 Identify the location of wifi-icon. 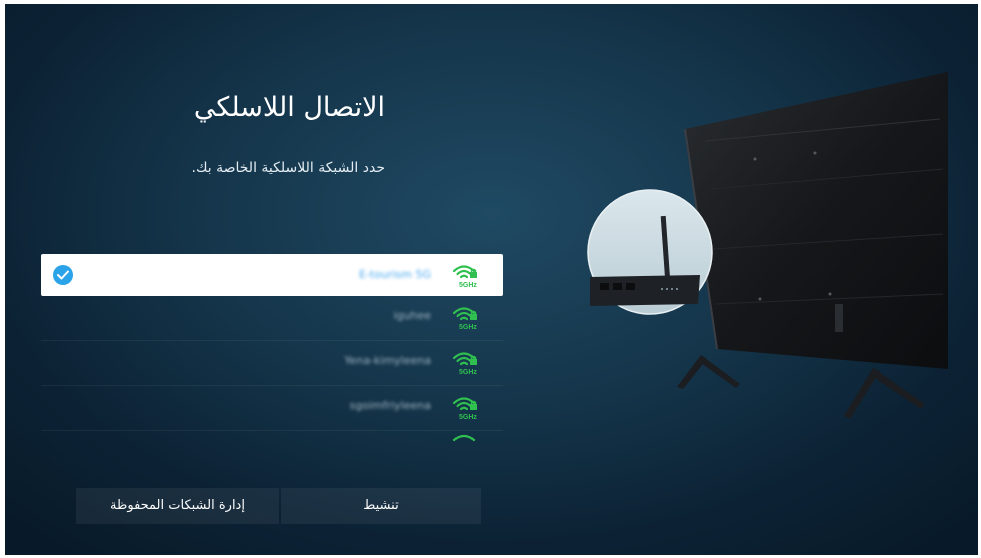
(466, 437).